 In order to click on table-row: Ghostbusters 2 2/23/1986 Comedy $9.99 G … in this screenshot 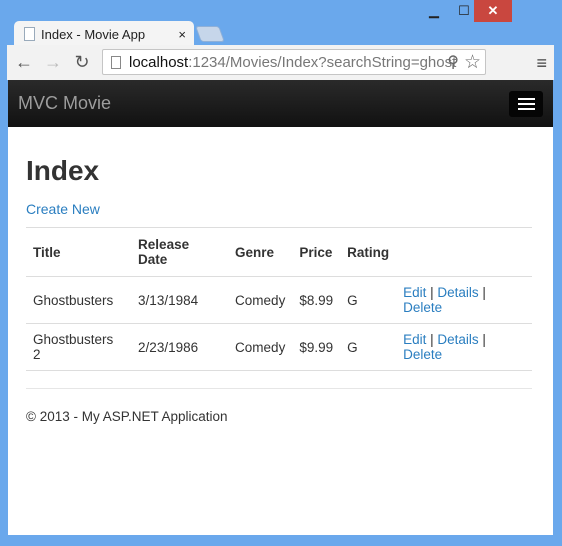, I will do `click(279, 347)`.